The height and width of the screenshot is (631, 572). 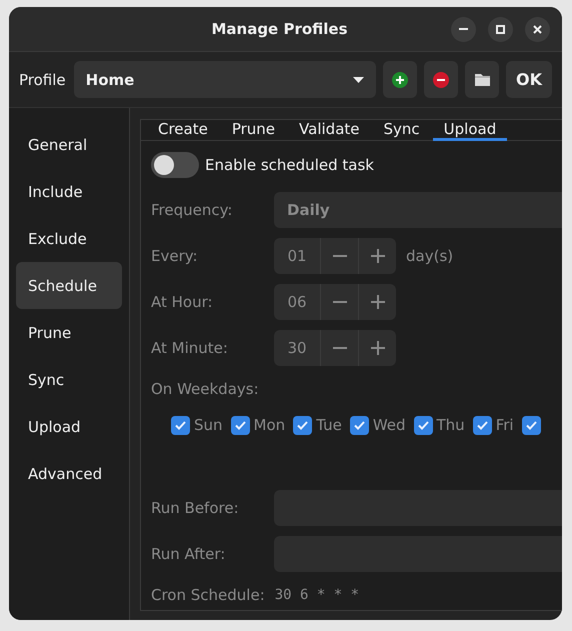 I want to click on tab: Upload, so click(x=470, y=130).